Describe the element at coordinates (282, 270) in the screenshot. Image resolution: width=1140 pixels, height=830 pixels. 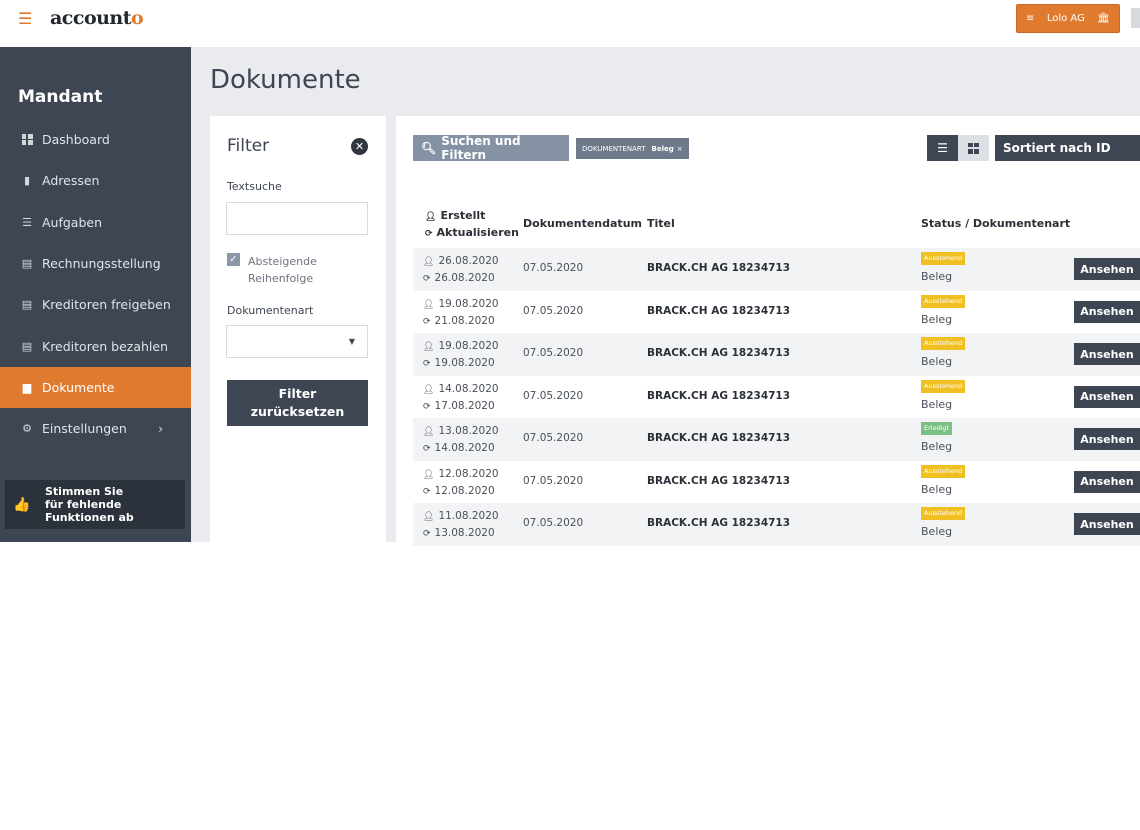
I see `descending-checkbox-label: Absteigende Reihenfolge` at that location.